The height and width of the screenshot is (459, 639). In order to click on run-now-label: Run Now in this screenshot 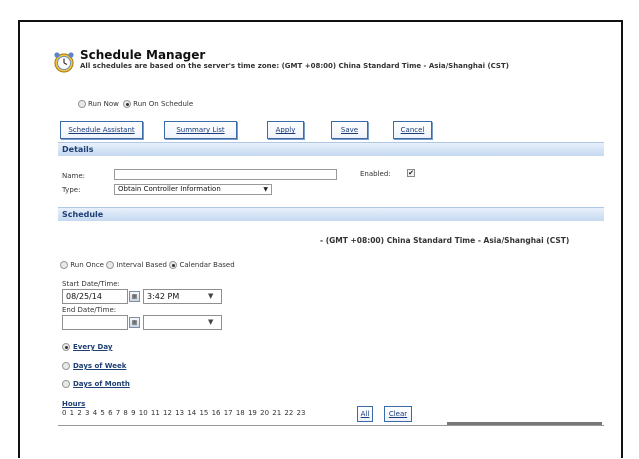, I will do `click(103, 104)`.